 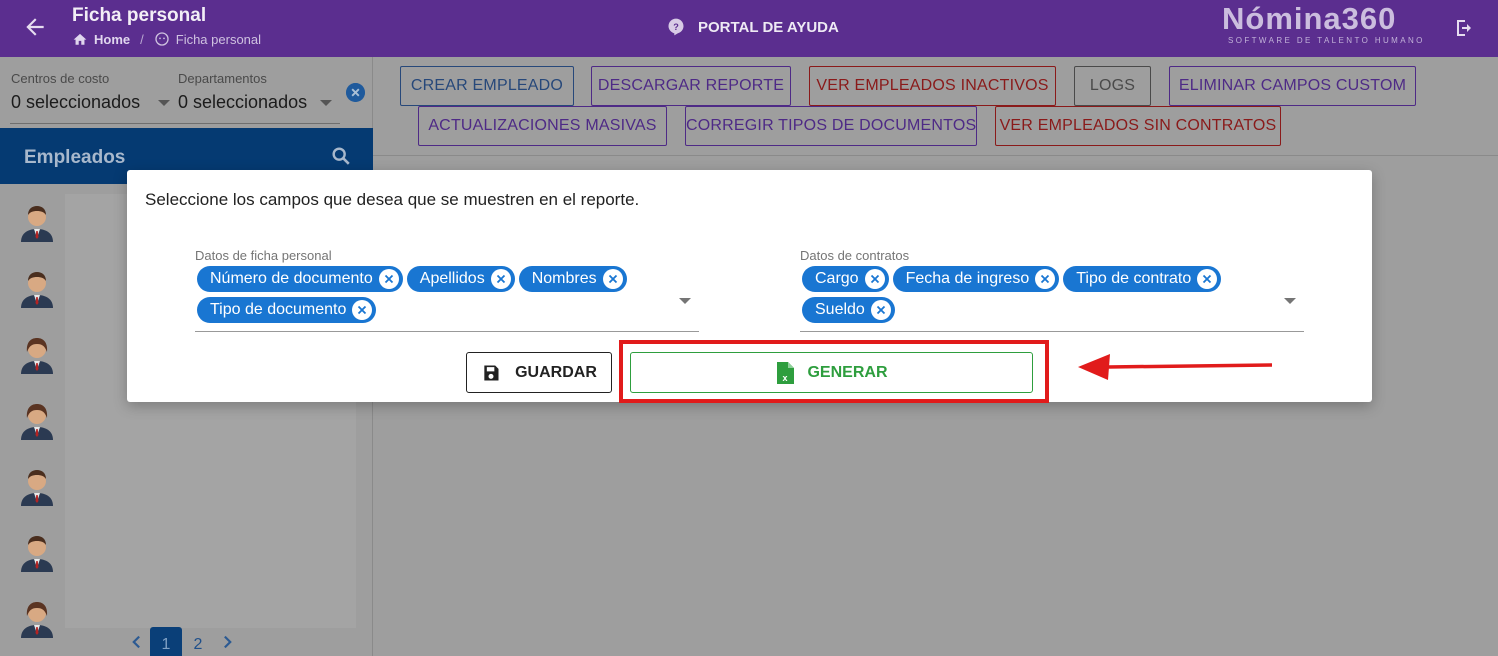 What do you see at coordinates (491, 372) in the screenshot?
I see `floppy-disk-icon` at bounding box center [491, 372].